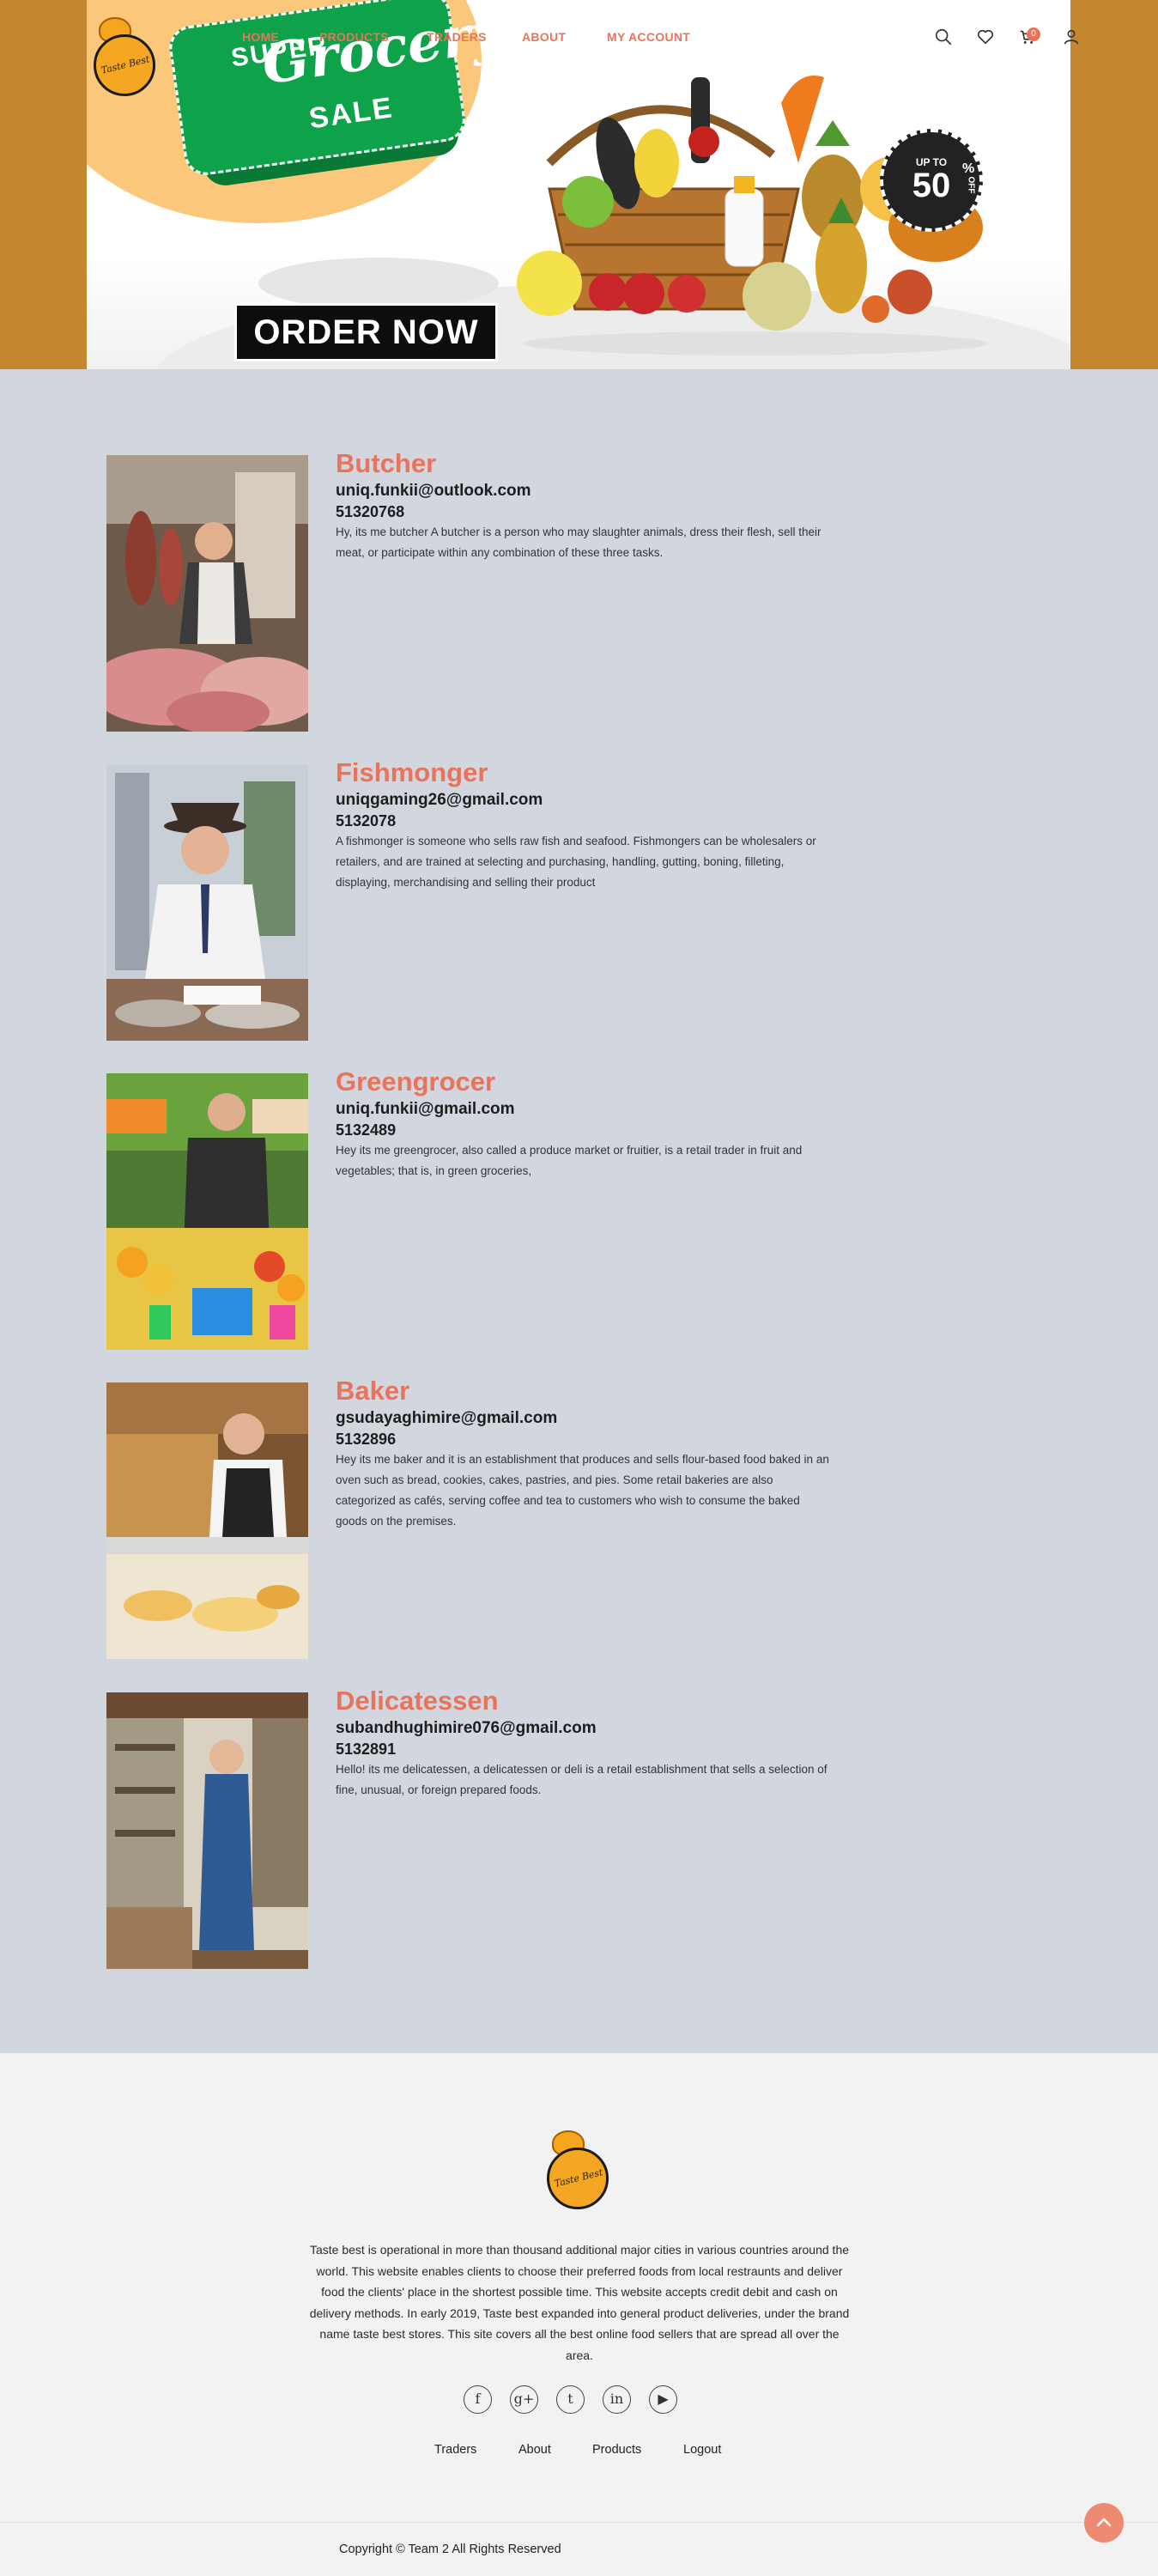 This screenshot has width=1158, height=2576. Describe the element at coordinates (354, 37) in the screenshot. I see `nav-products: PRODUCTS` at that location.